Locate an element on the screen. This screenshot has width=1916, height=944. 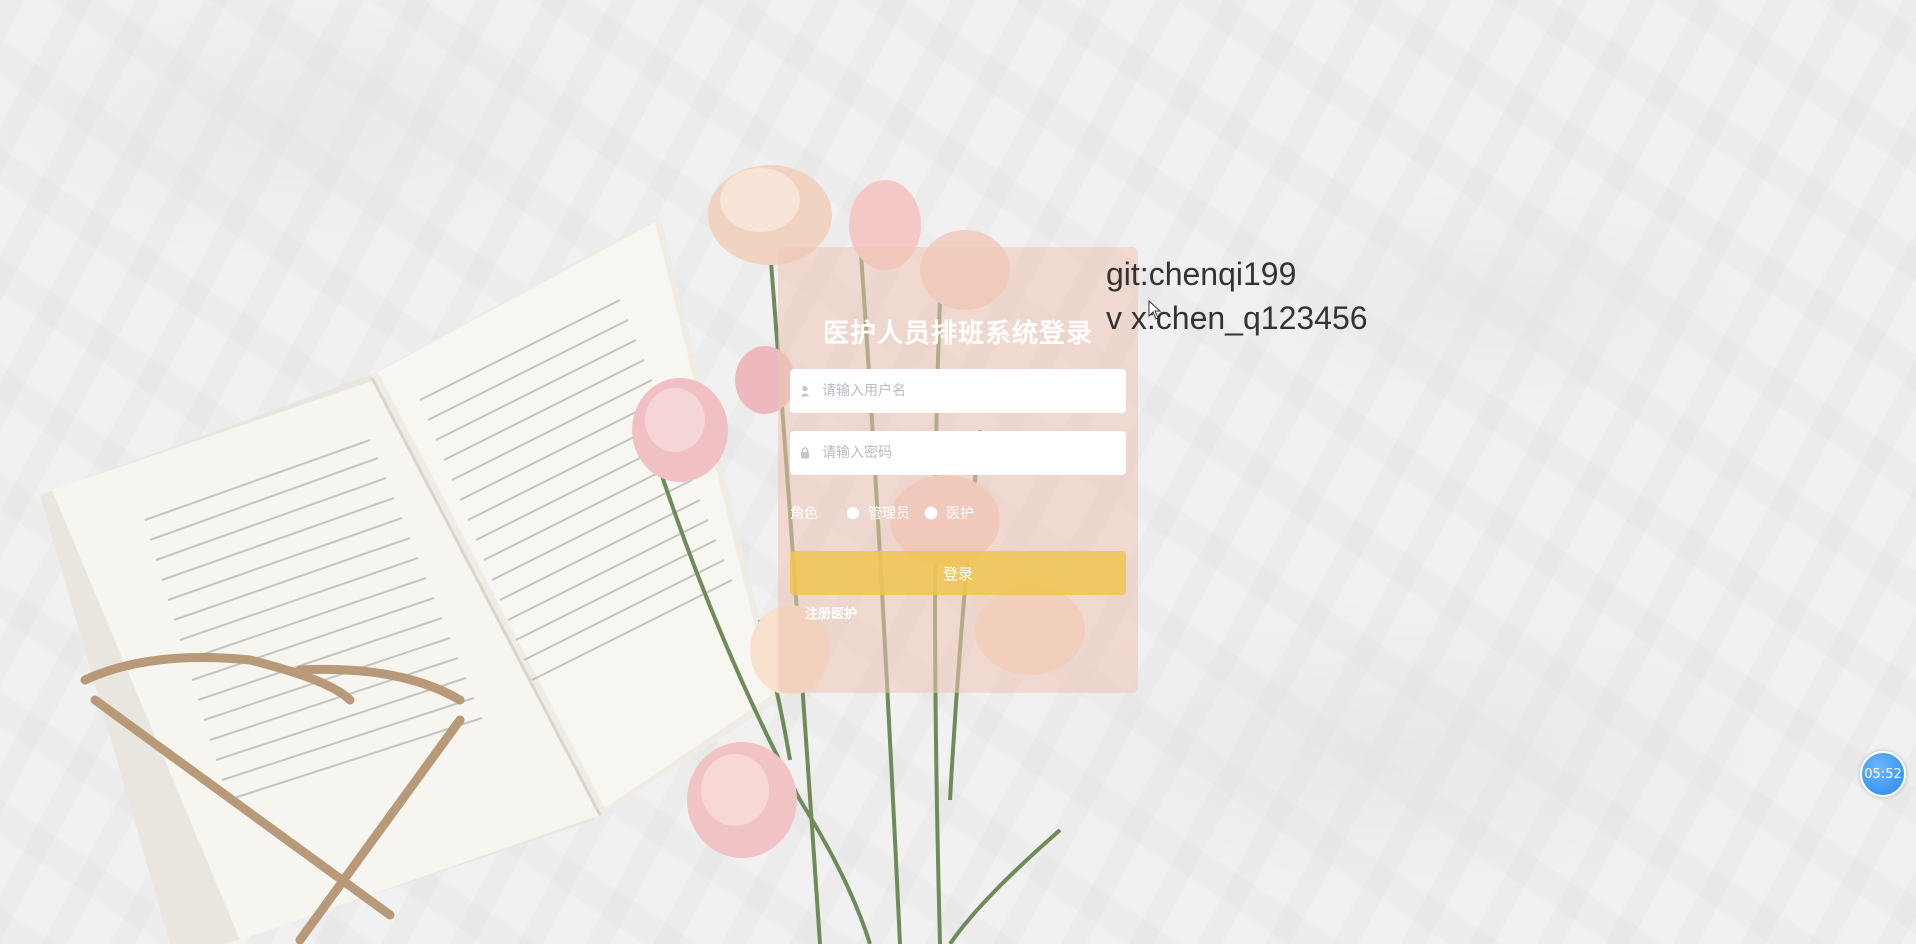
login-button: 登录 is located at coordinates (958, 573).